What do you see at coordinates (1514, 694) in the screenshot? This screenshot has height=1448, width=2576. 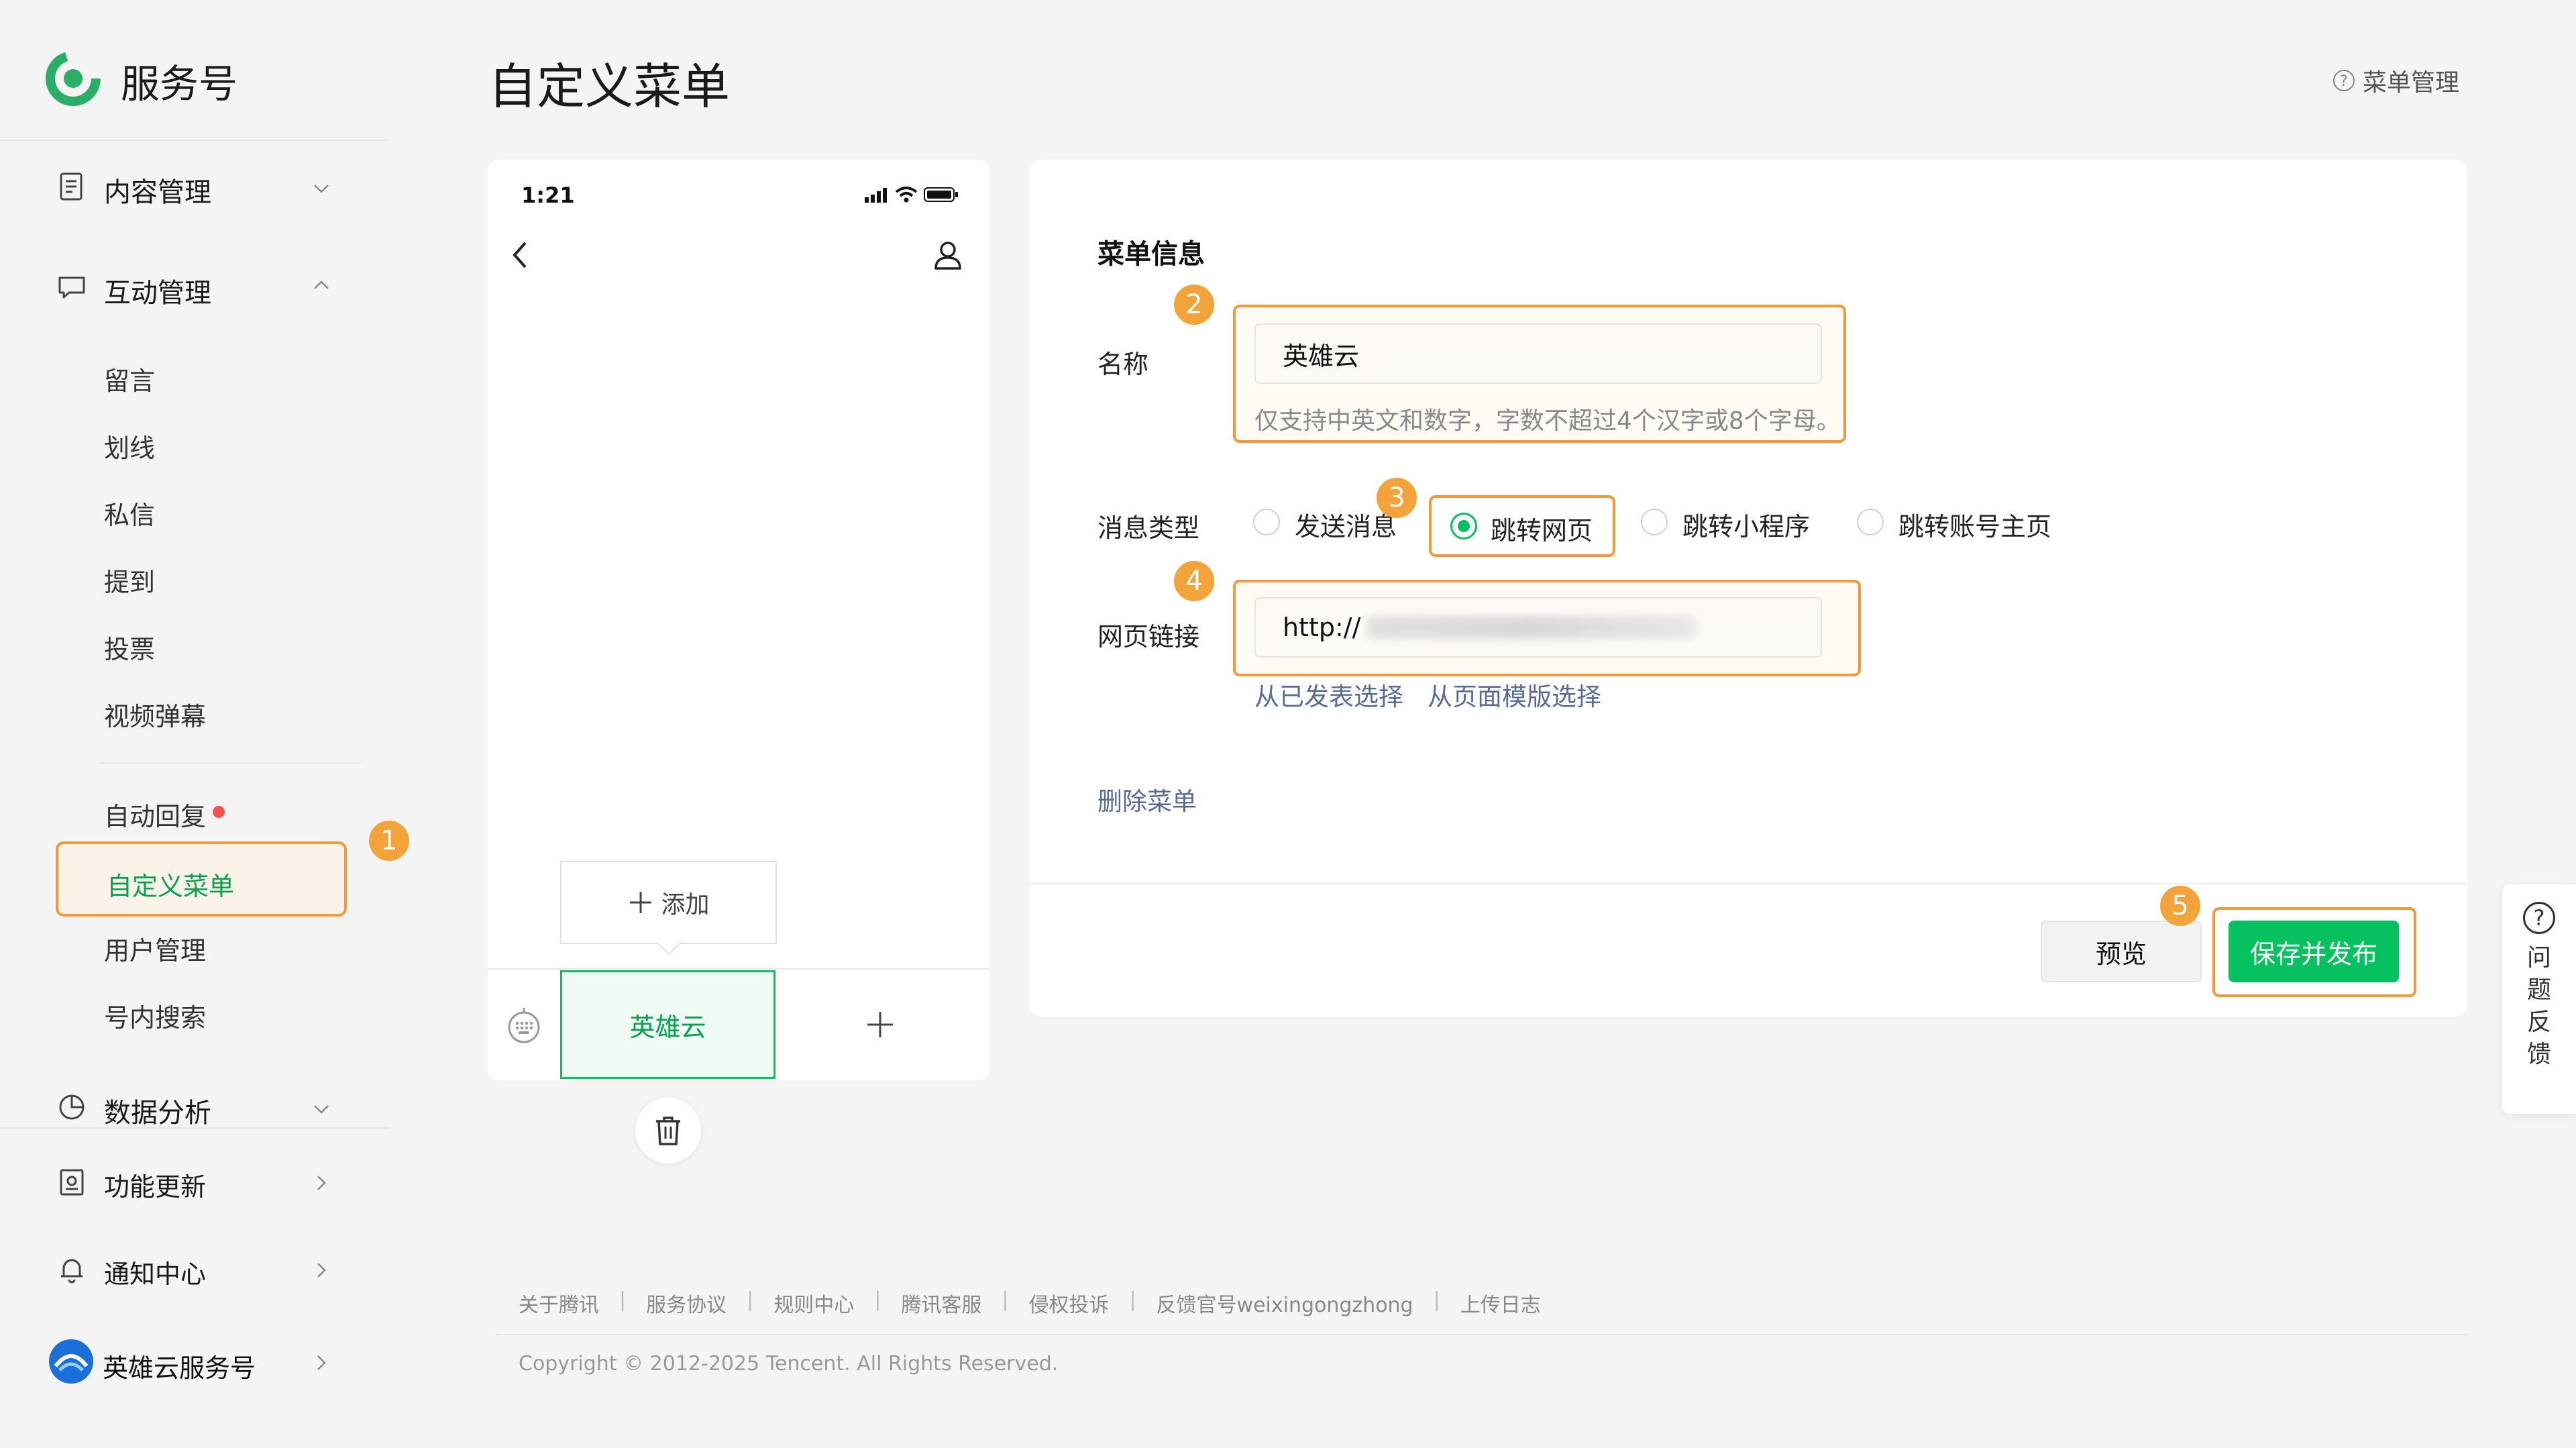 I see `pick-template-link: 从页面模版选择` at bounding box center [1514, 694].